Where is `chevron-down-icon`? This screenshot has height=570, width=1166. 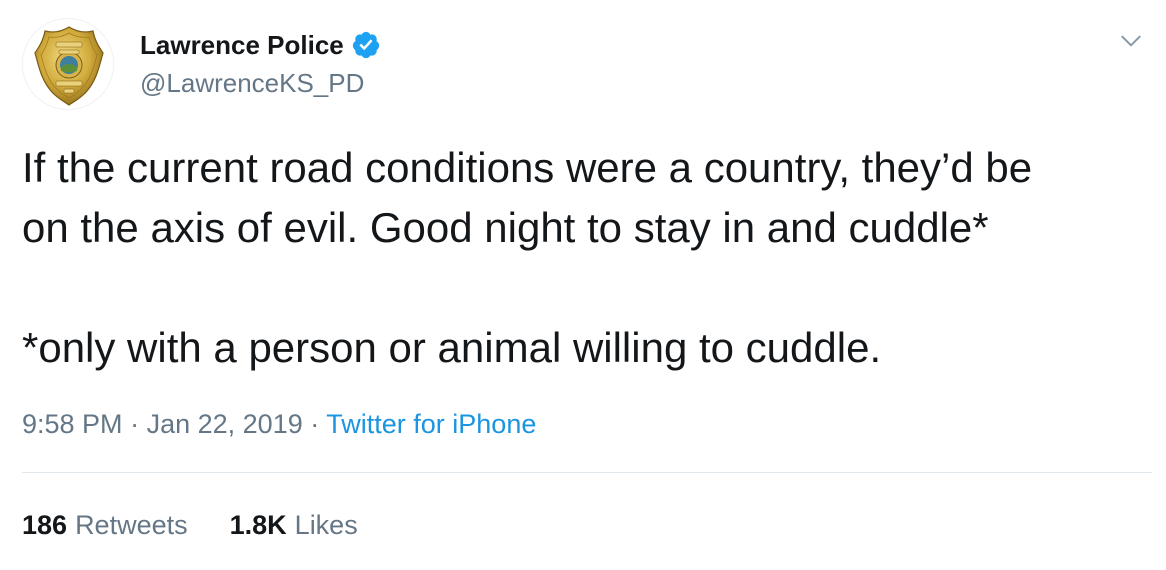 chevron-down-icon is located at coordinates (1131, 41).